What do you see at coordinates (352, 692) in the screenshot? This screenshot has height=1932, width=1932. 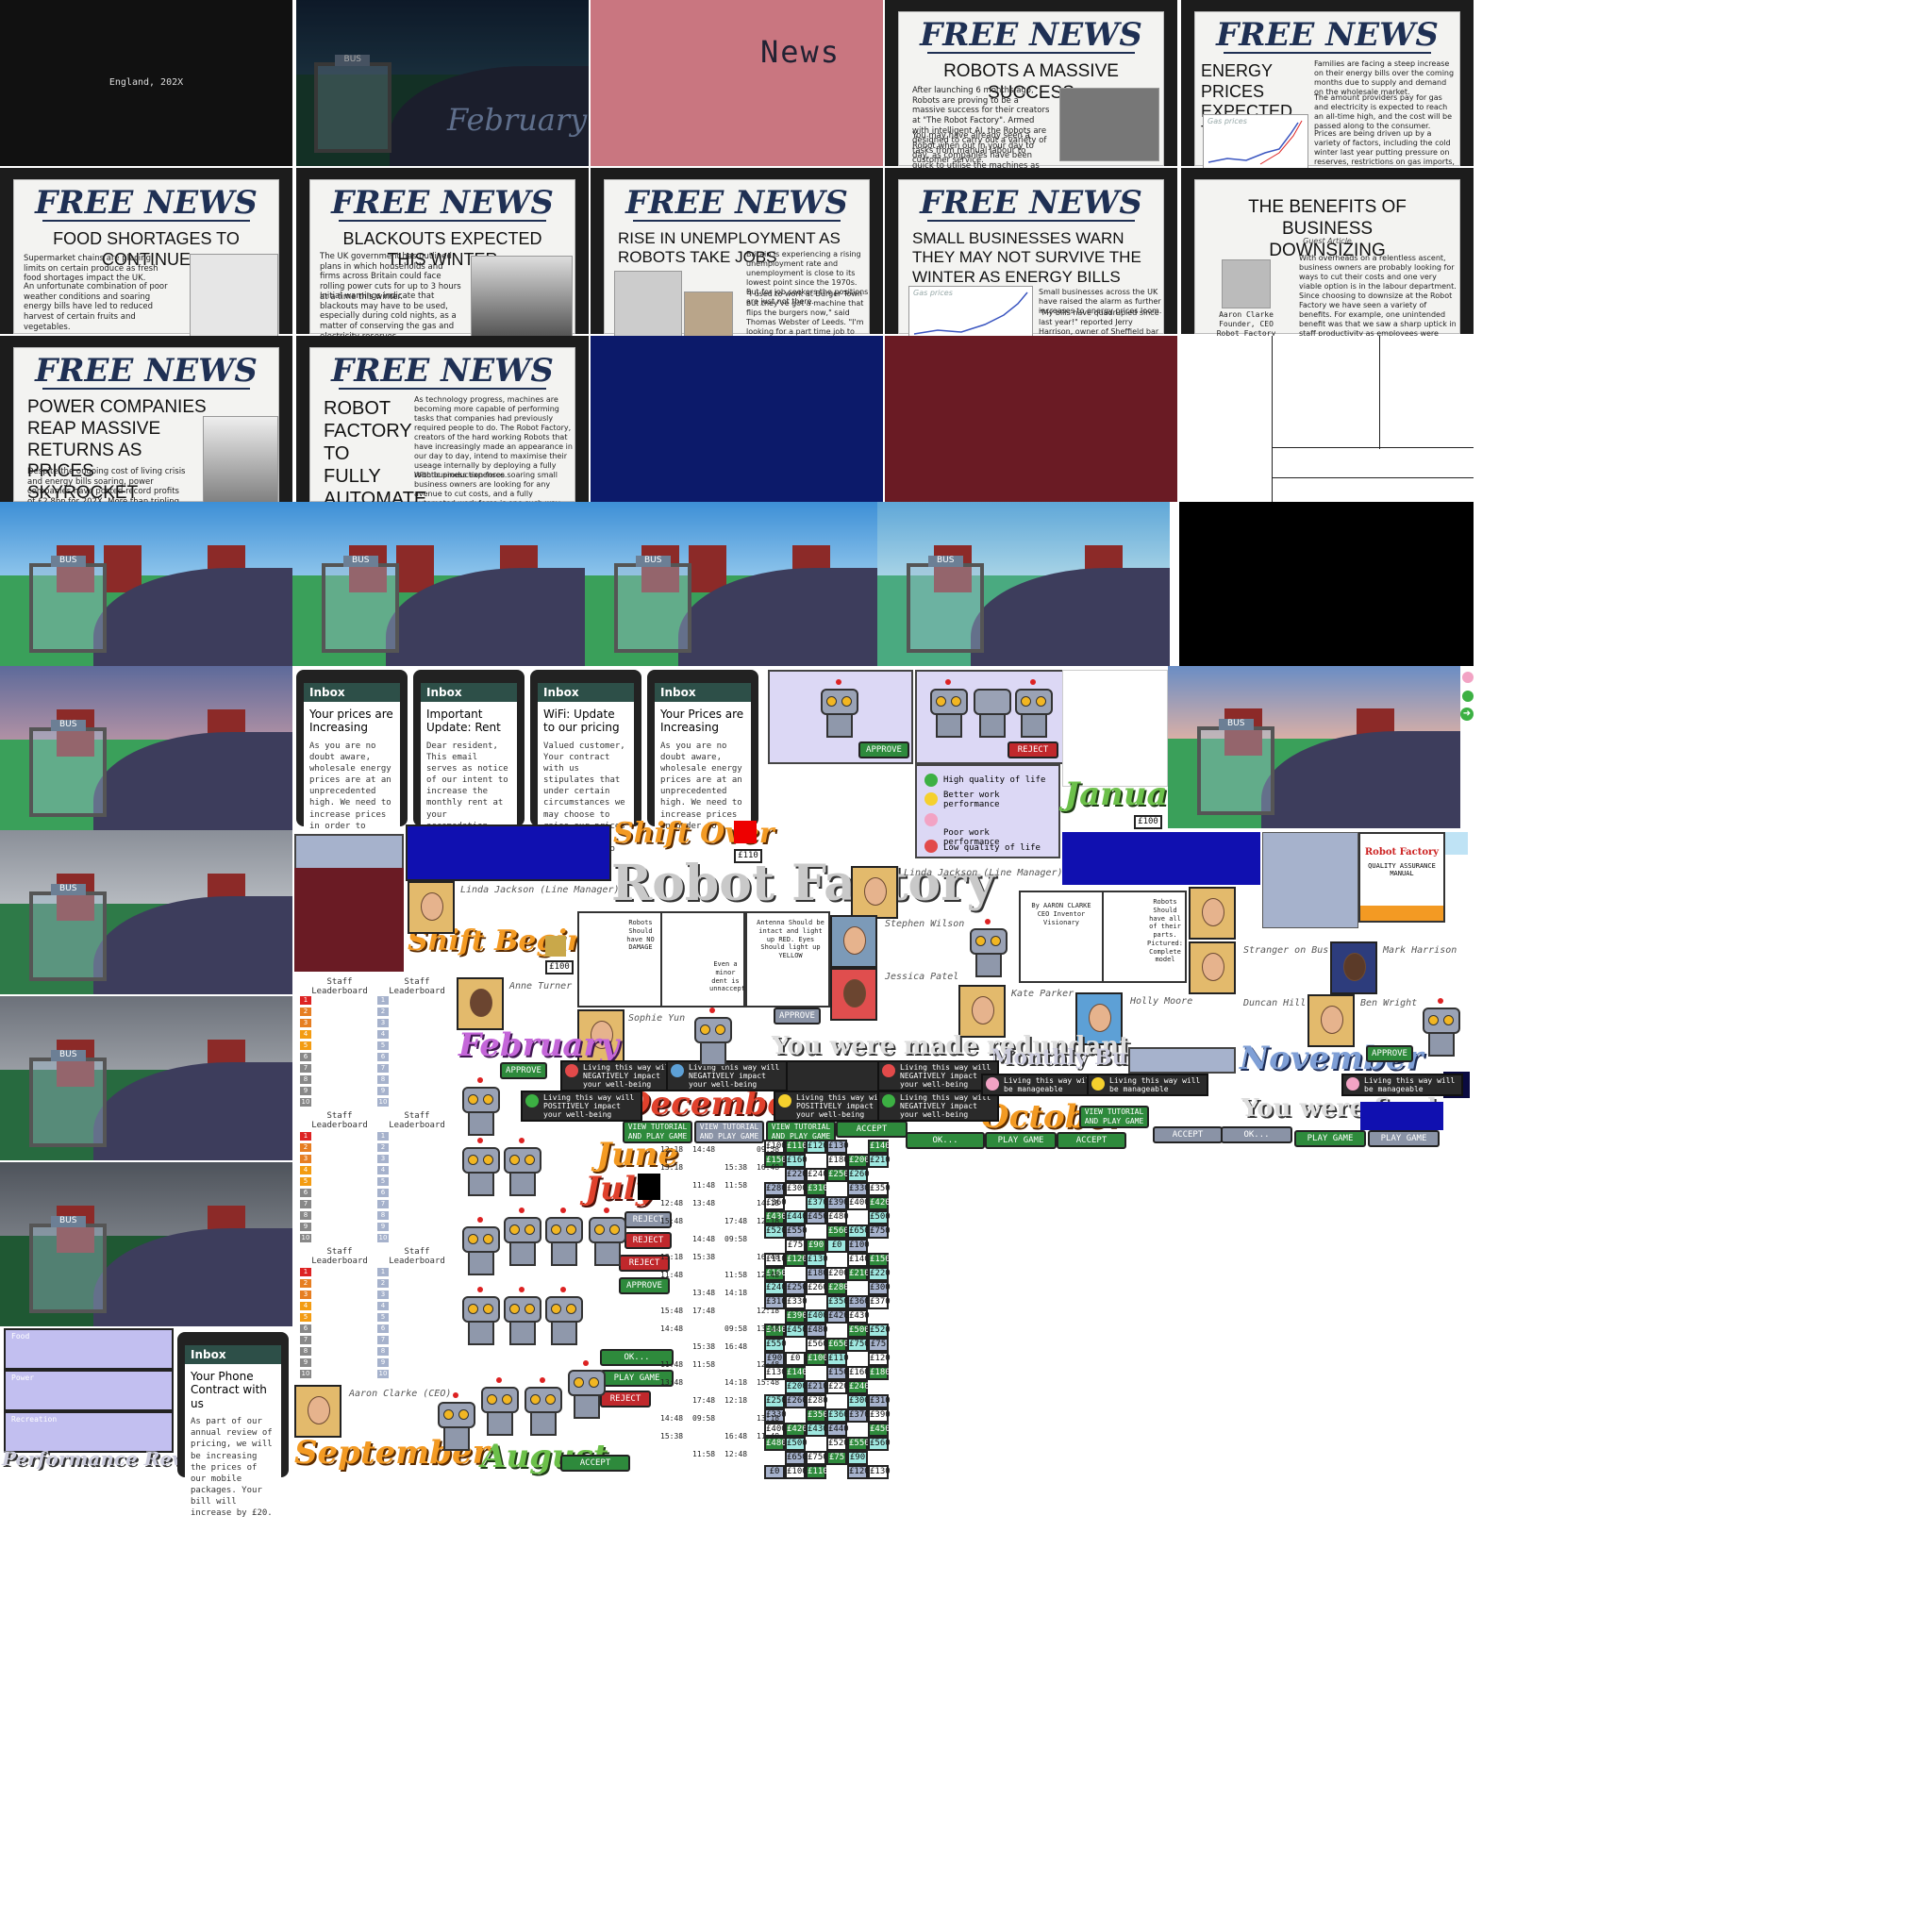 I see `inbox-title: Inbox` at bounding box center [352, 692].